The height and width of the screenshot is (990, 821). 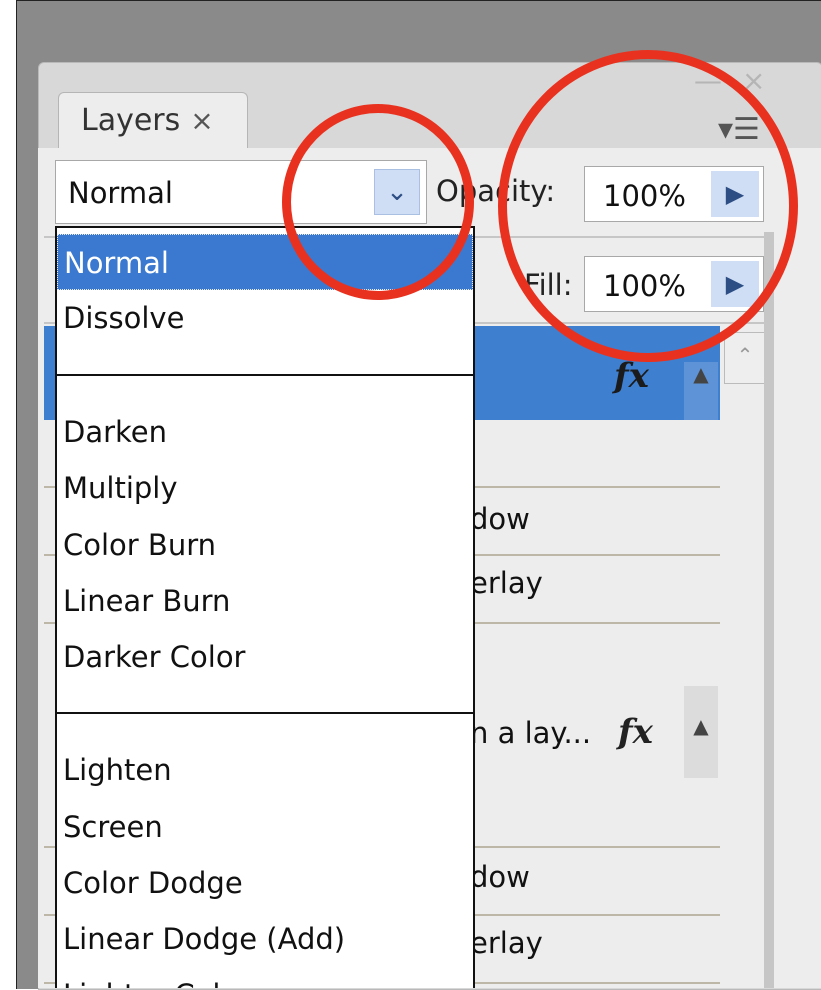 I want to click on scrollbar-up-arrow: ⌃, so click(x=745, y=358).